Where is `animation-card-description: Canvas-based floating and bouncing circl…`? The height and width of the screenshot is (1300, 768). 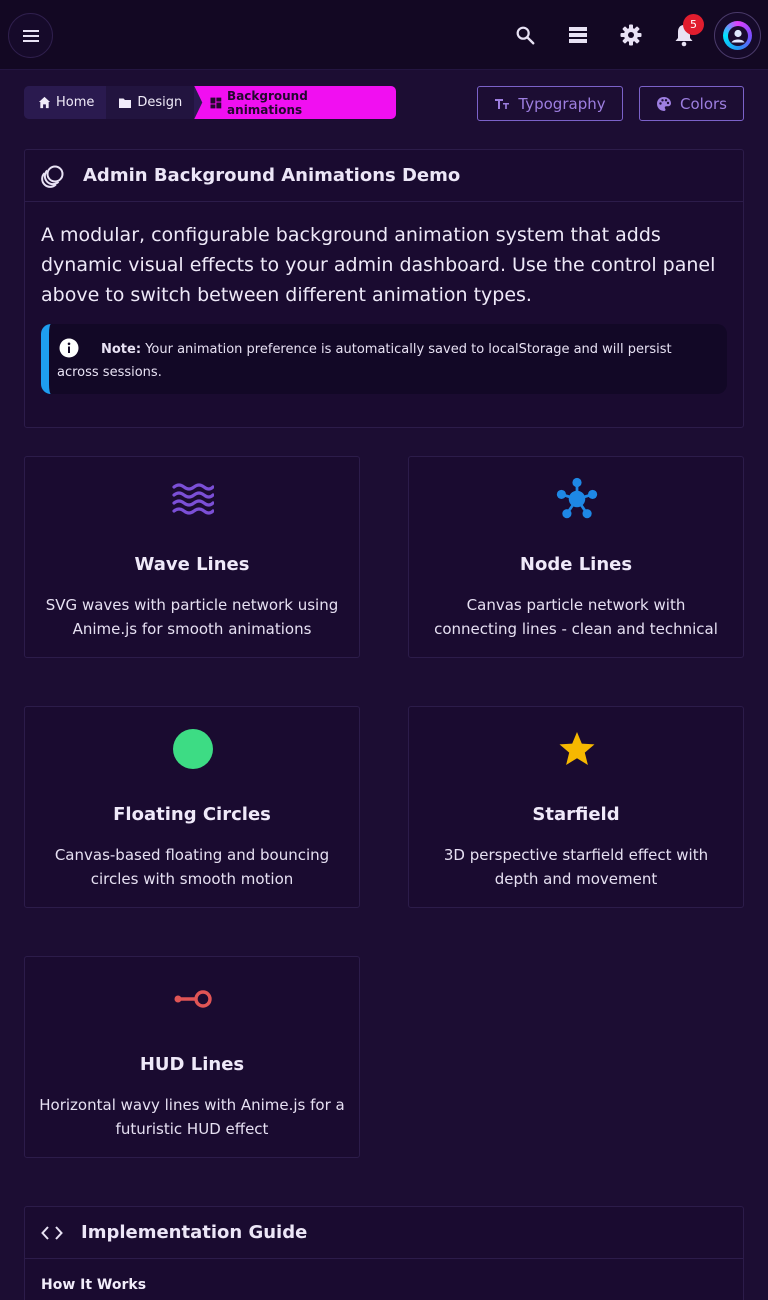
animation-card-description: Canvas-based floating and bouncing circl… is located at coordinates (192, 867).